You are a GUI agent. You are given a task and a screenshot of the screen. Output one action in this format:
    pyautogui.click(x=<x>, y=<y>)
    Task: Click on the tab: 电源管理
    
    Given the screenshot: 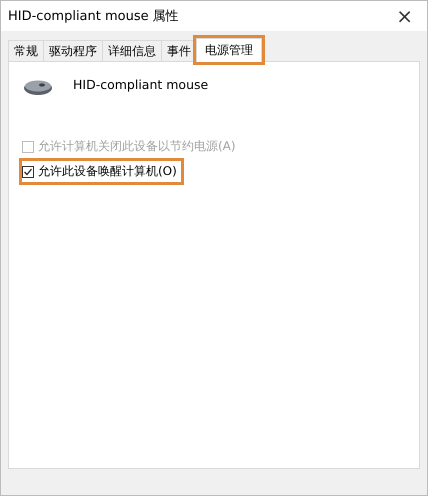 What is the action you would take?
    pyautogui.click(x=229, y=50)
    